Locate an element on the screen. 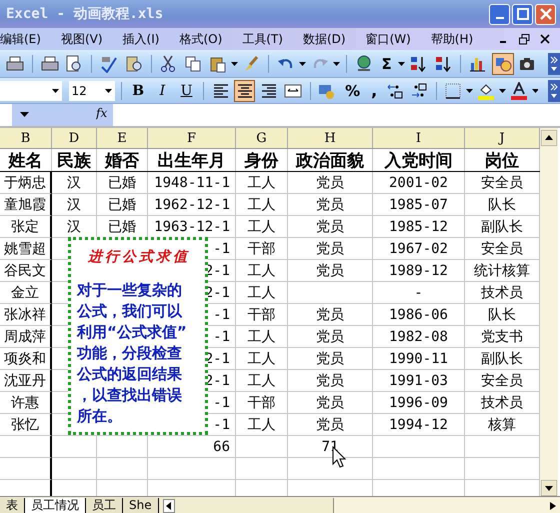 This screenshot has width=560, height=513. insert-function-button: fx is located at coordinates (105, 115).